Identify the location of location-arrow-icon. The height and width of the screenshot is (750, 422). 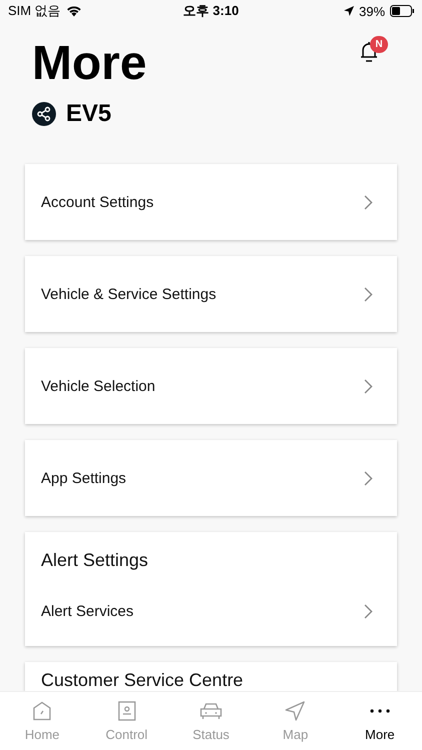
(349, 11).